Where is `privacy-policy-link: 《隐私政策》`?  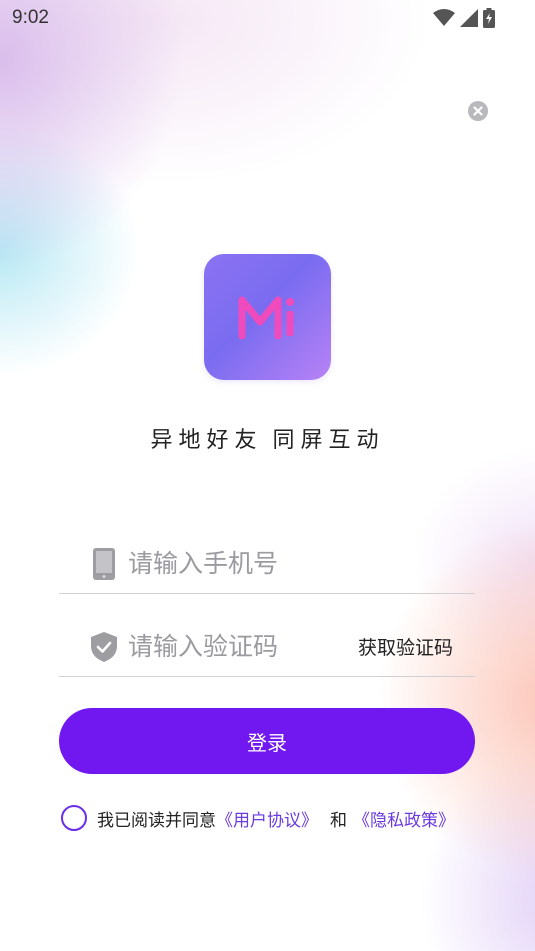 privacy-policy-link: 《隐私政策》 is located at coordinates (404, 818).